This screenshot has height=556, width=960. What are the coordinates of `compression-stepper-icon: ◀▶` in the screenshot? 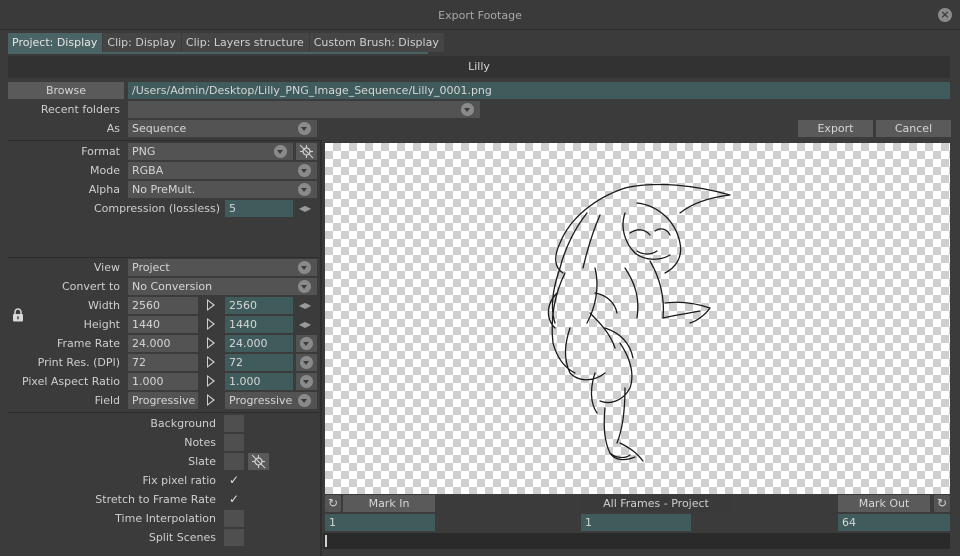 It's located at (305, 208).